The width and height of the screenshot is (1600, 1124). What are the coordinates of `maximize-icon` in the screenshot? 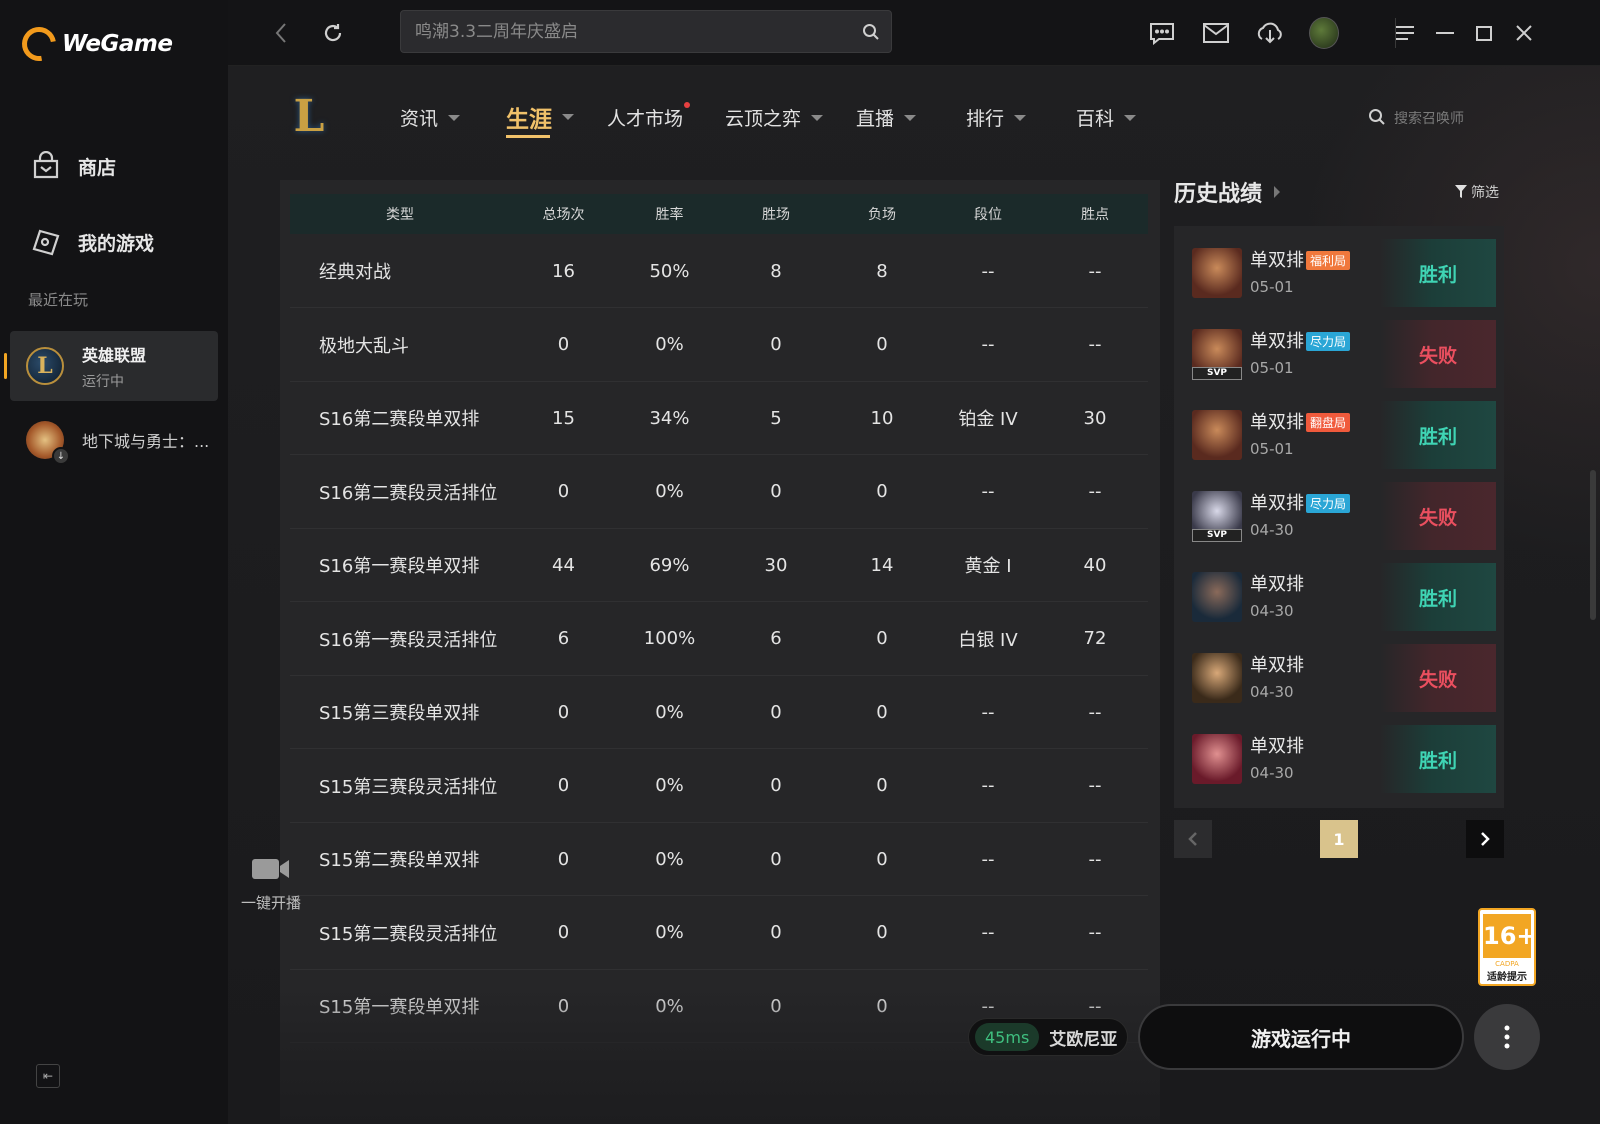 It's located at (1484, 33).